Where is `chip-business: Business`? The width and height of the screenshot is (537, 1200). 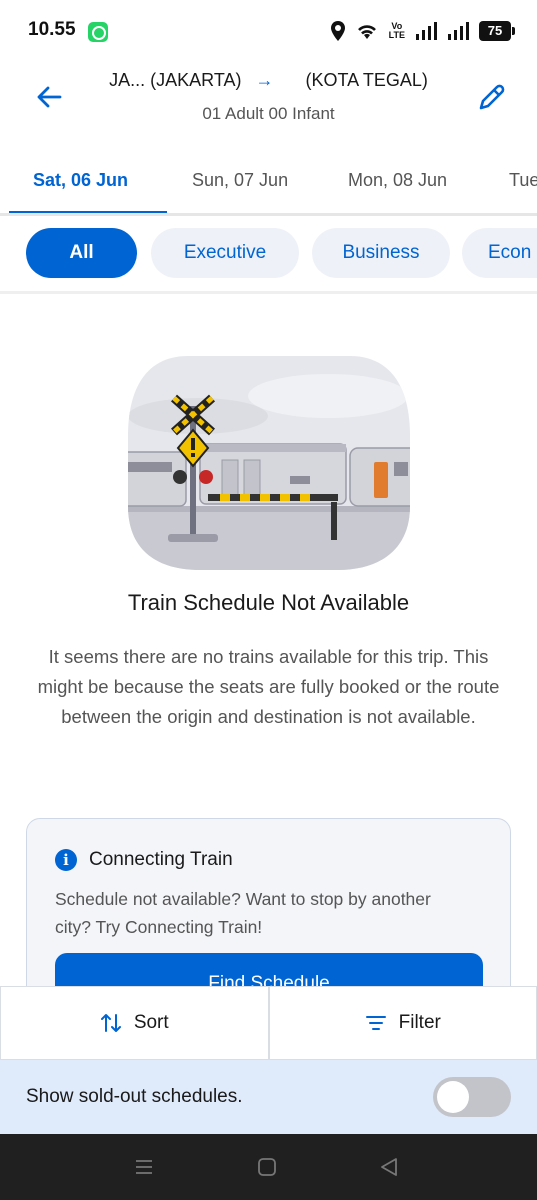 chip-business: Business is located at coordinates (381, 253).